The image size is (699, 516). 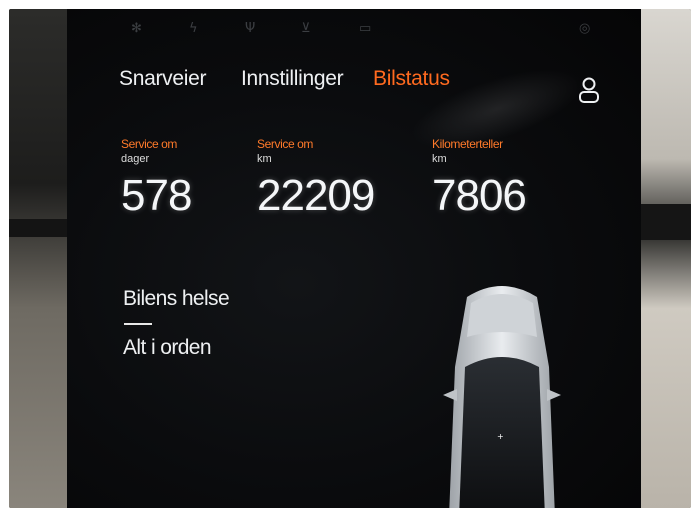 I want to click on tab-bilstatus: Bilstatus, so click(x=411, y=79).